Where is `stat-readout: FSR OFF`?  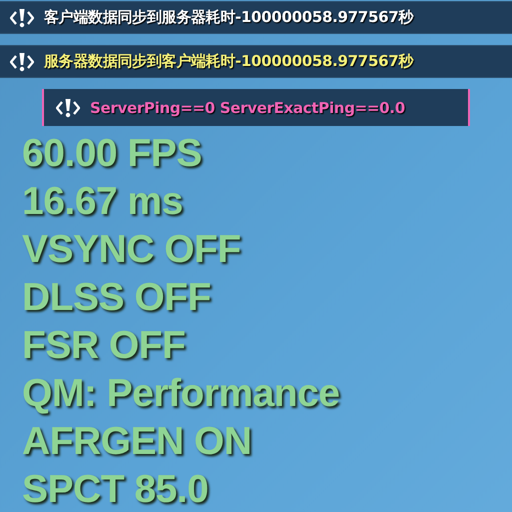 stat-readout: FSR OFF is located at coordinates (104, 346).